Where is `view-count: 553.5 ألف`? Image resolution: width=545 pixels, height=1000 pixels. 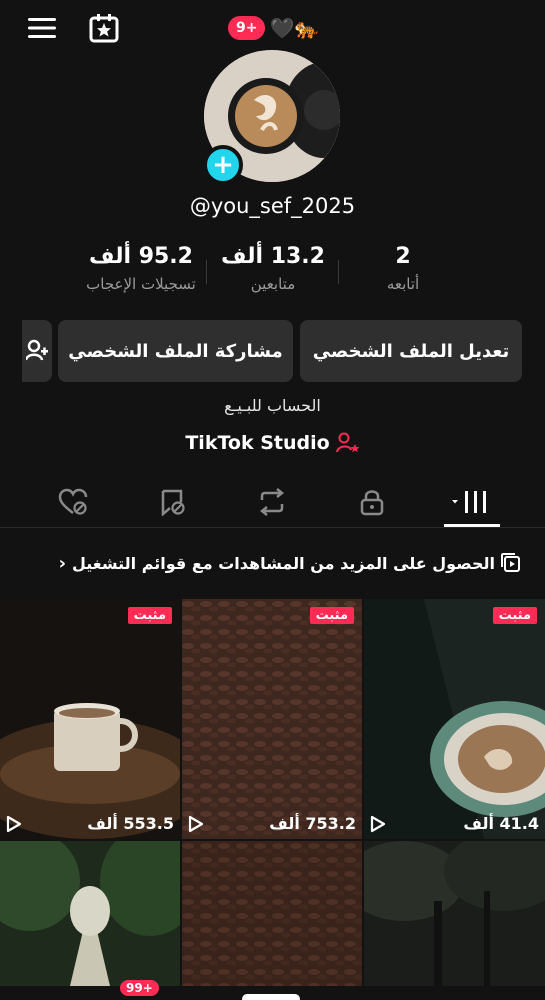
view-count: 553.5 ألف is located at coordinates (130, 823).